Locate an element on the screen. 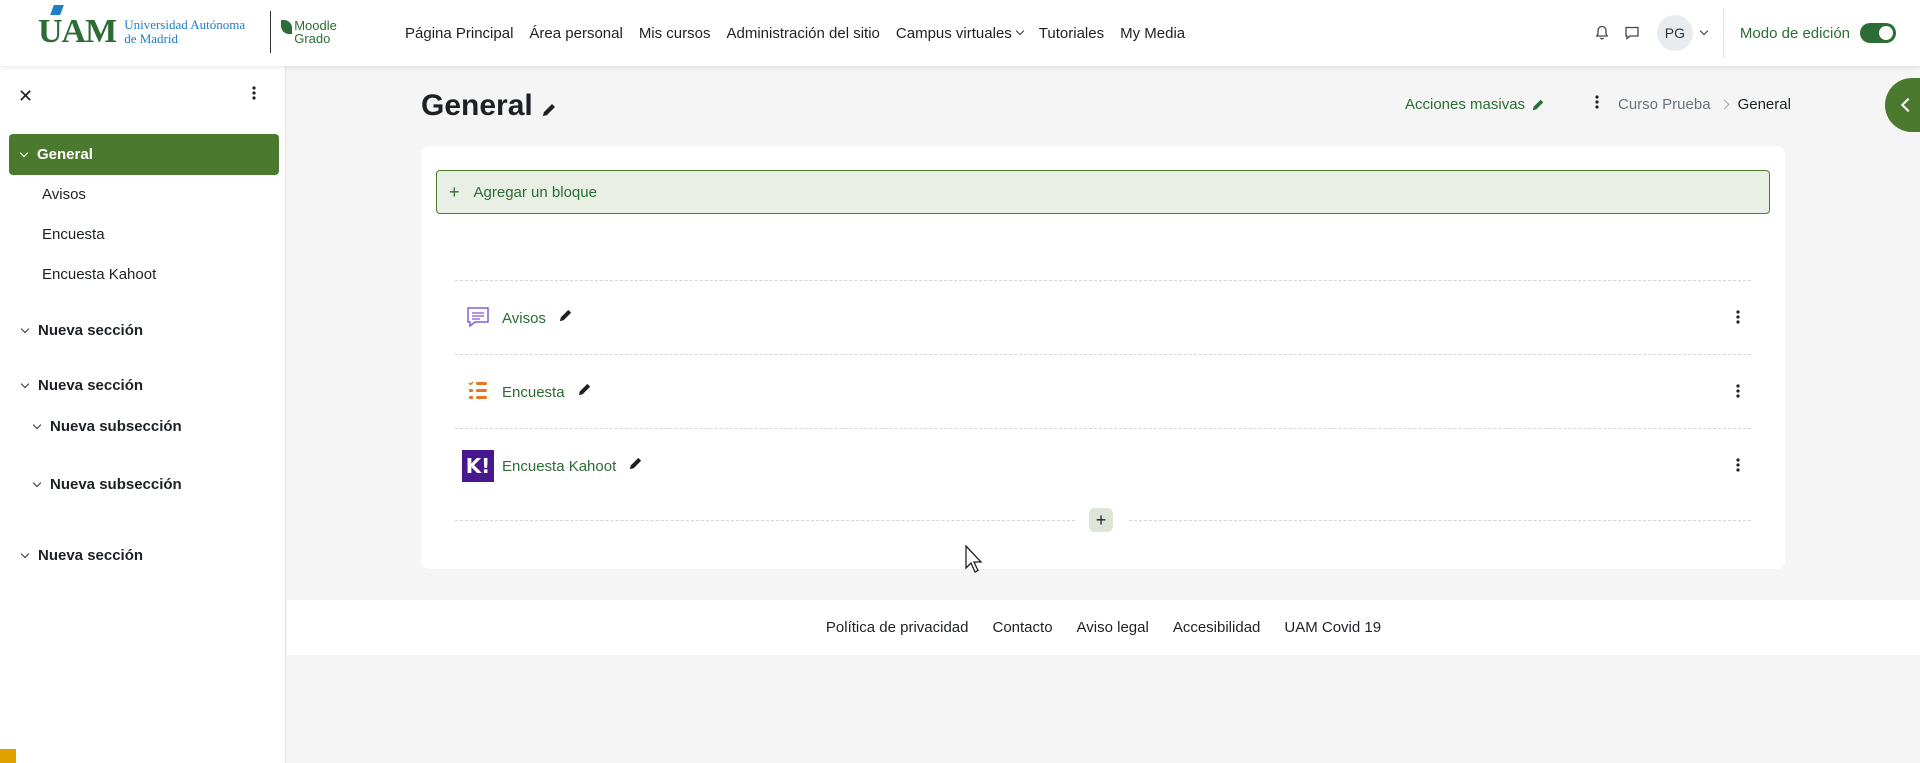  activity-row-encuesta-kahoot: K! Encuesta Kahoot is located at coordinates (1107, 466).